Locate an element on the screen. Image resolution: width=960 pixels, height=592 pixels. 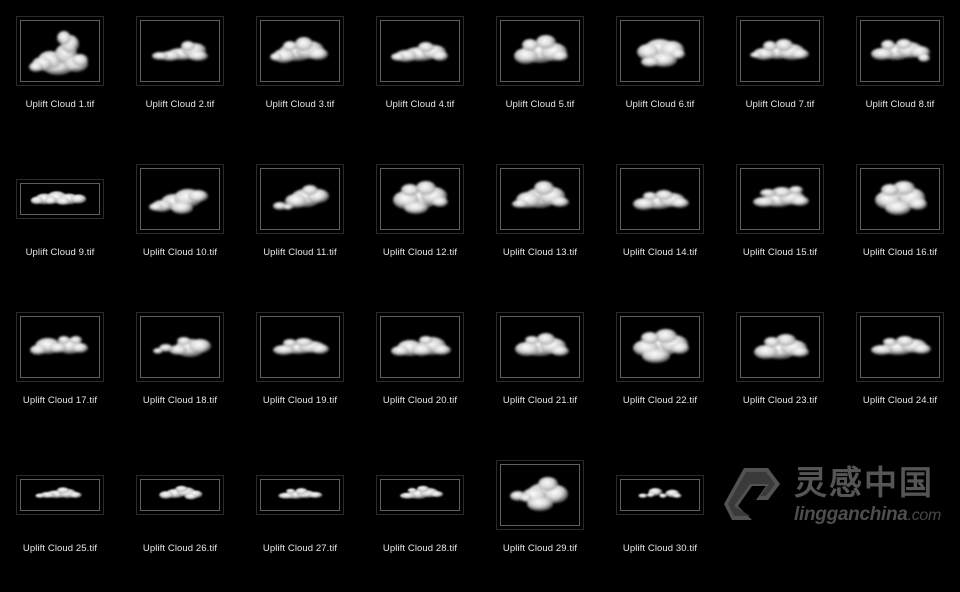
thumbnail-cell: Uplift Cloud 19.tif is located at coordinates (300, 370).